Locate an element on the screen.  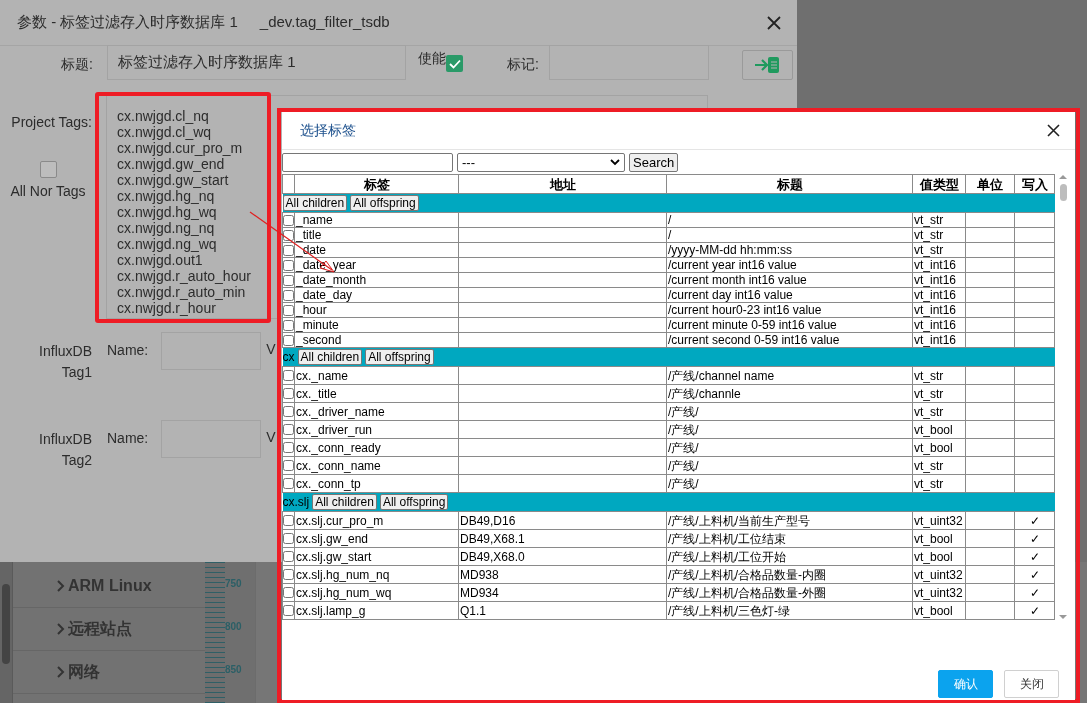
list-item: cx.nwjgd.cl_wq is located at coordinates (164, 132).